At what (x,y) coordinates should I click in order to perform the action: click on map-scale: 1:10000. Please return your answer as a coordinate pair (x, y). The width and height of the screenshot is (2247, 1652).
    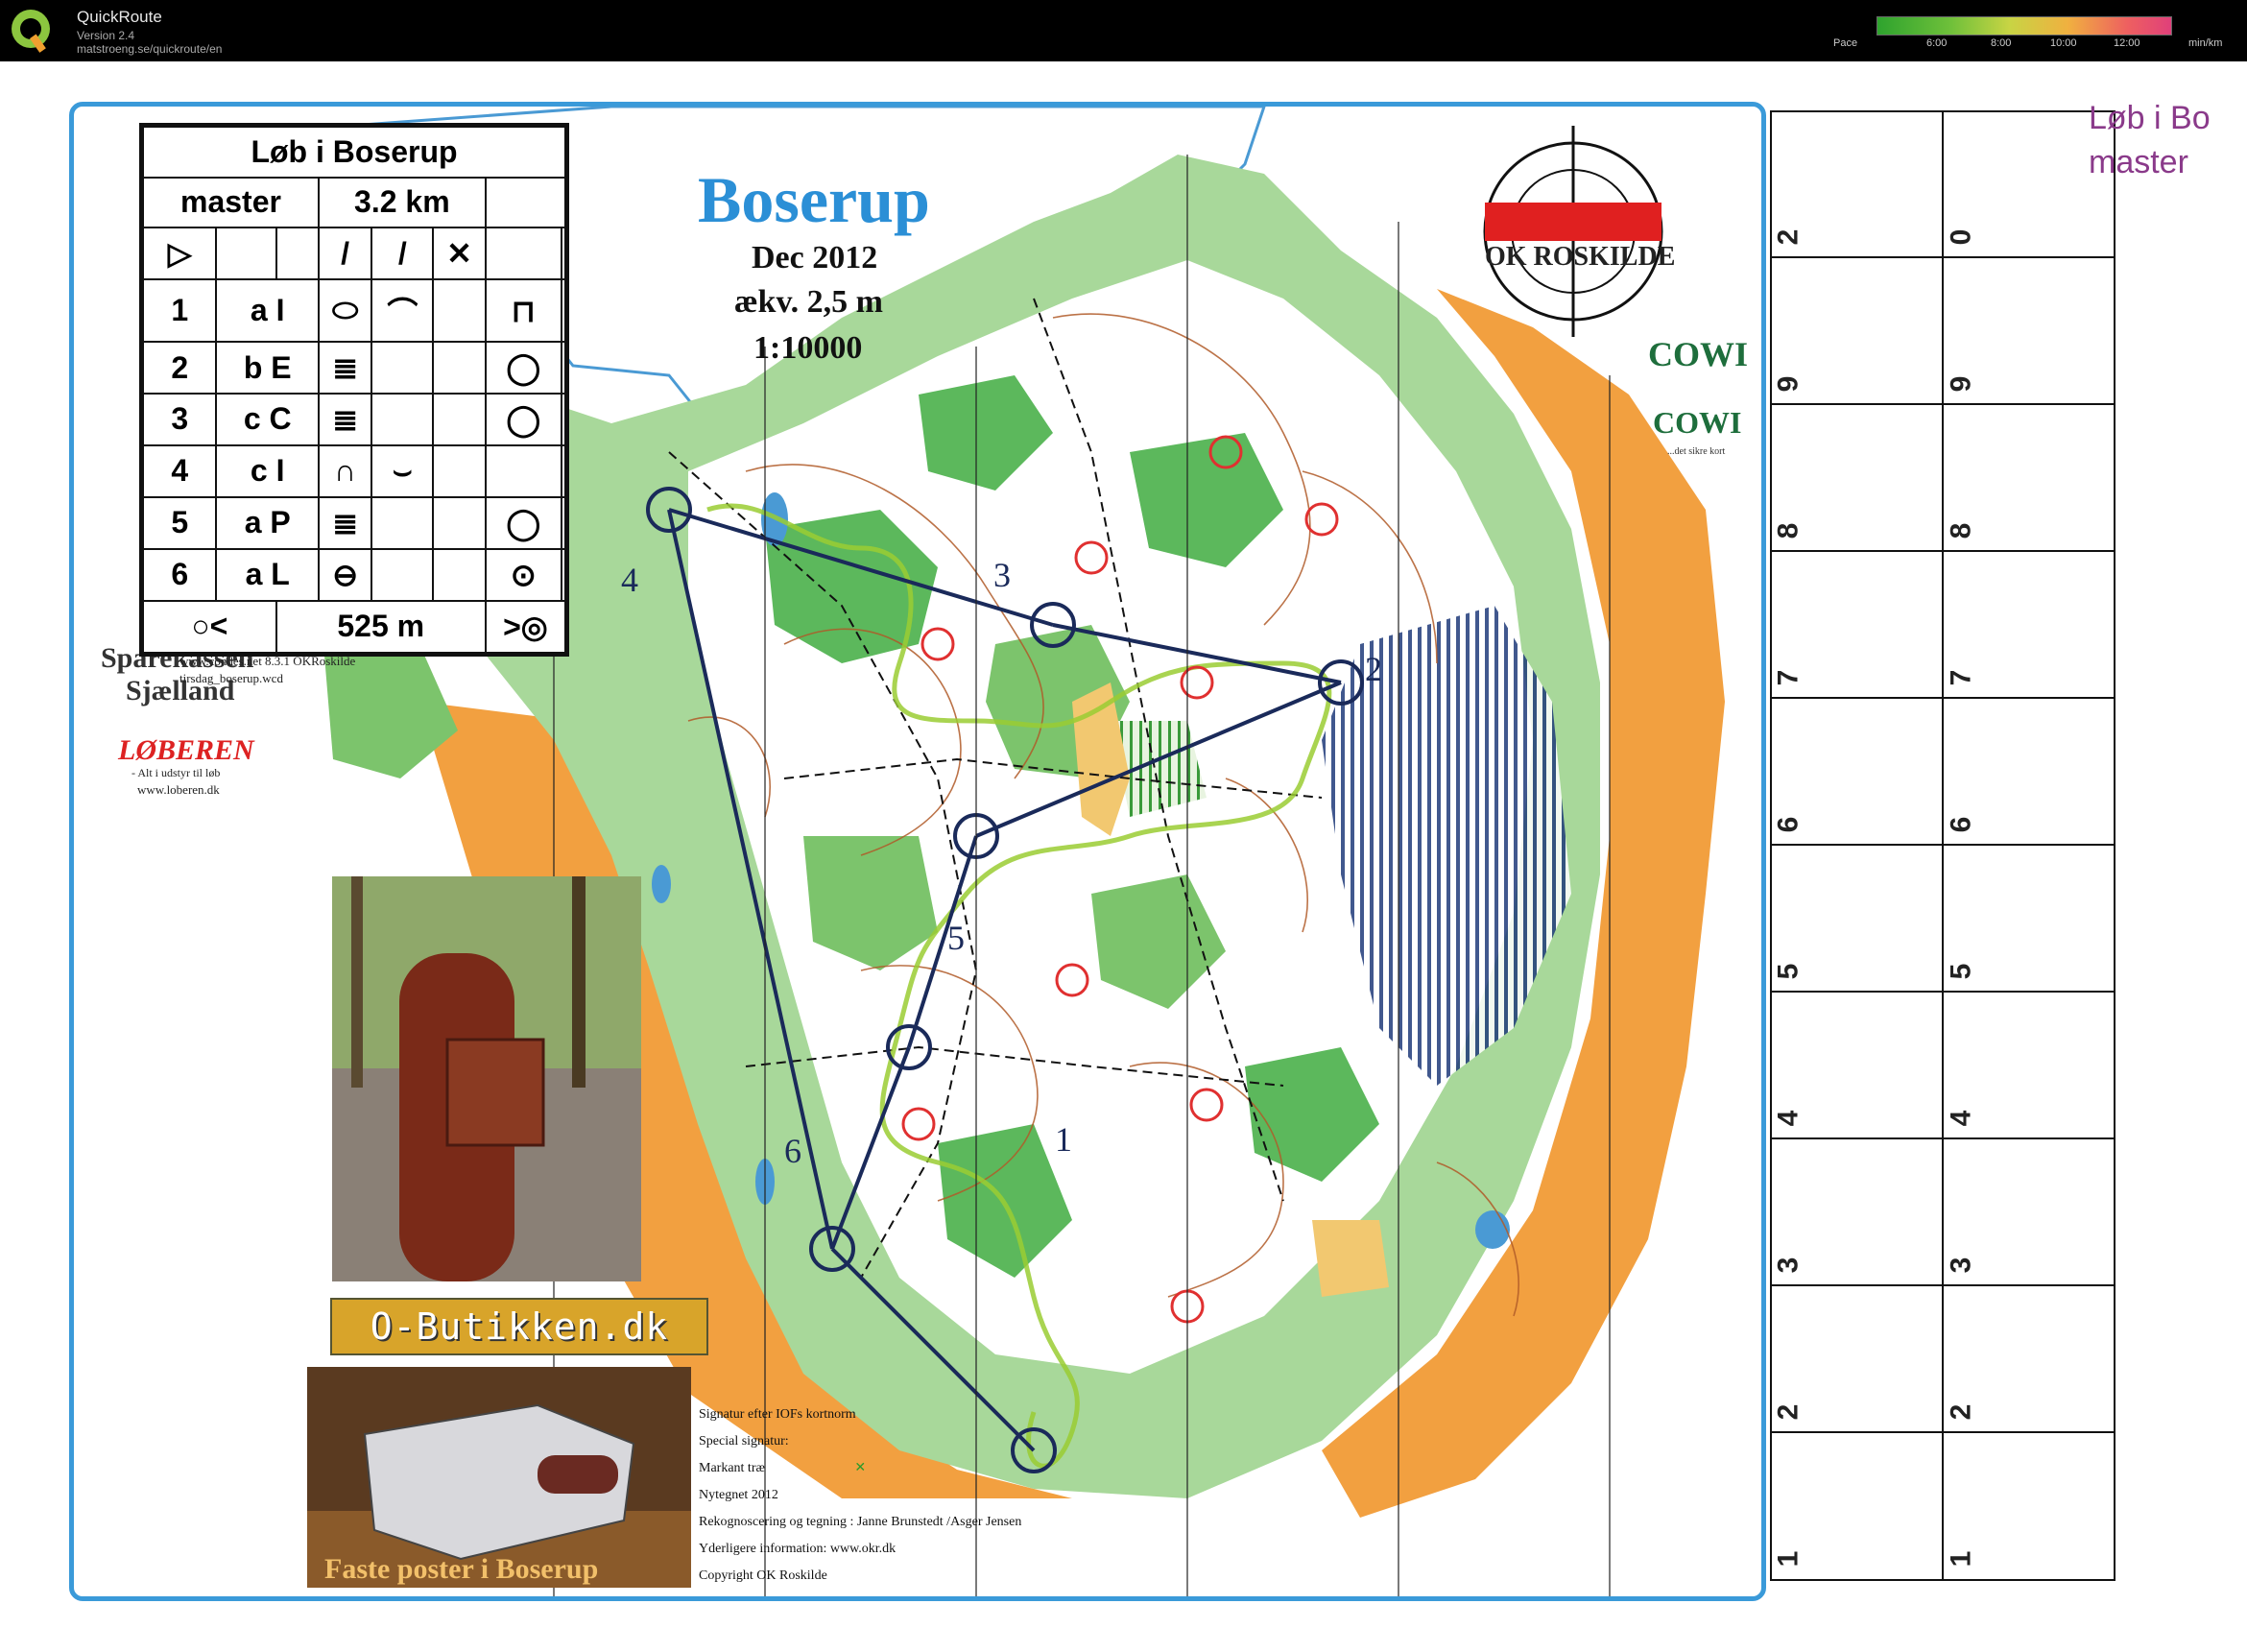
    Looking at the image, I should click on (807, 348).